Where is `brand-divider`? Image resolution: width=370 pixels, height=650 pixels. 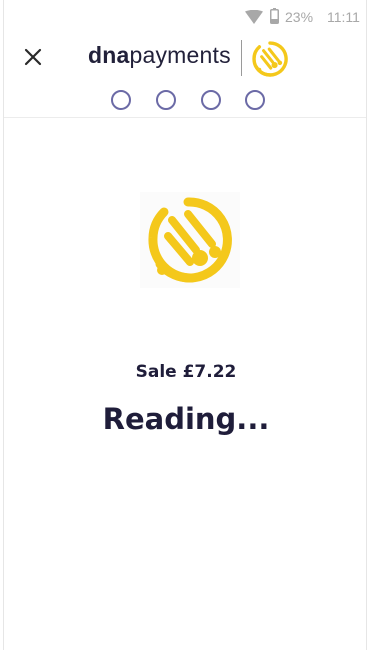 brand-divider is located at coordinates (241, 58).